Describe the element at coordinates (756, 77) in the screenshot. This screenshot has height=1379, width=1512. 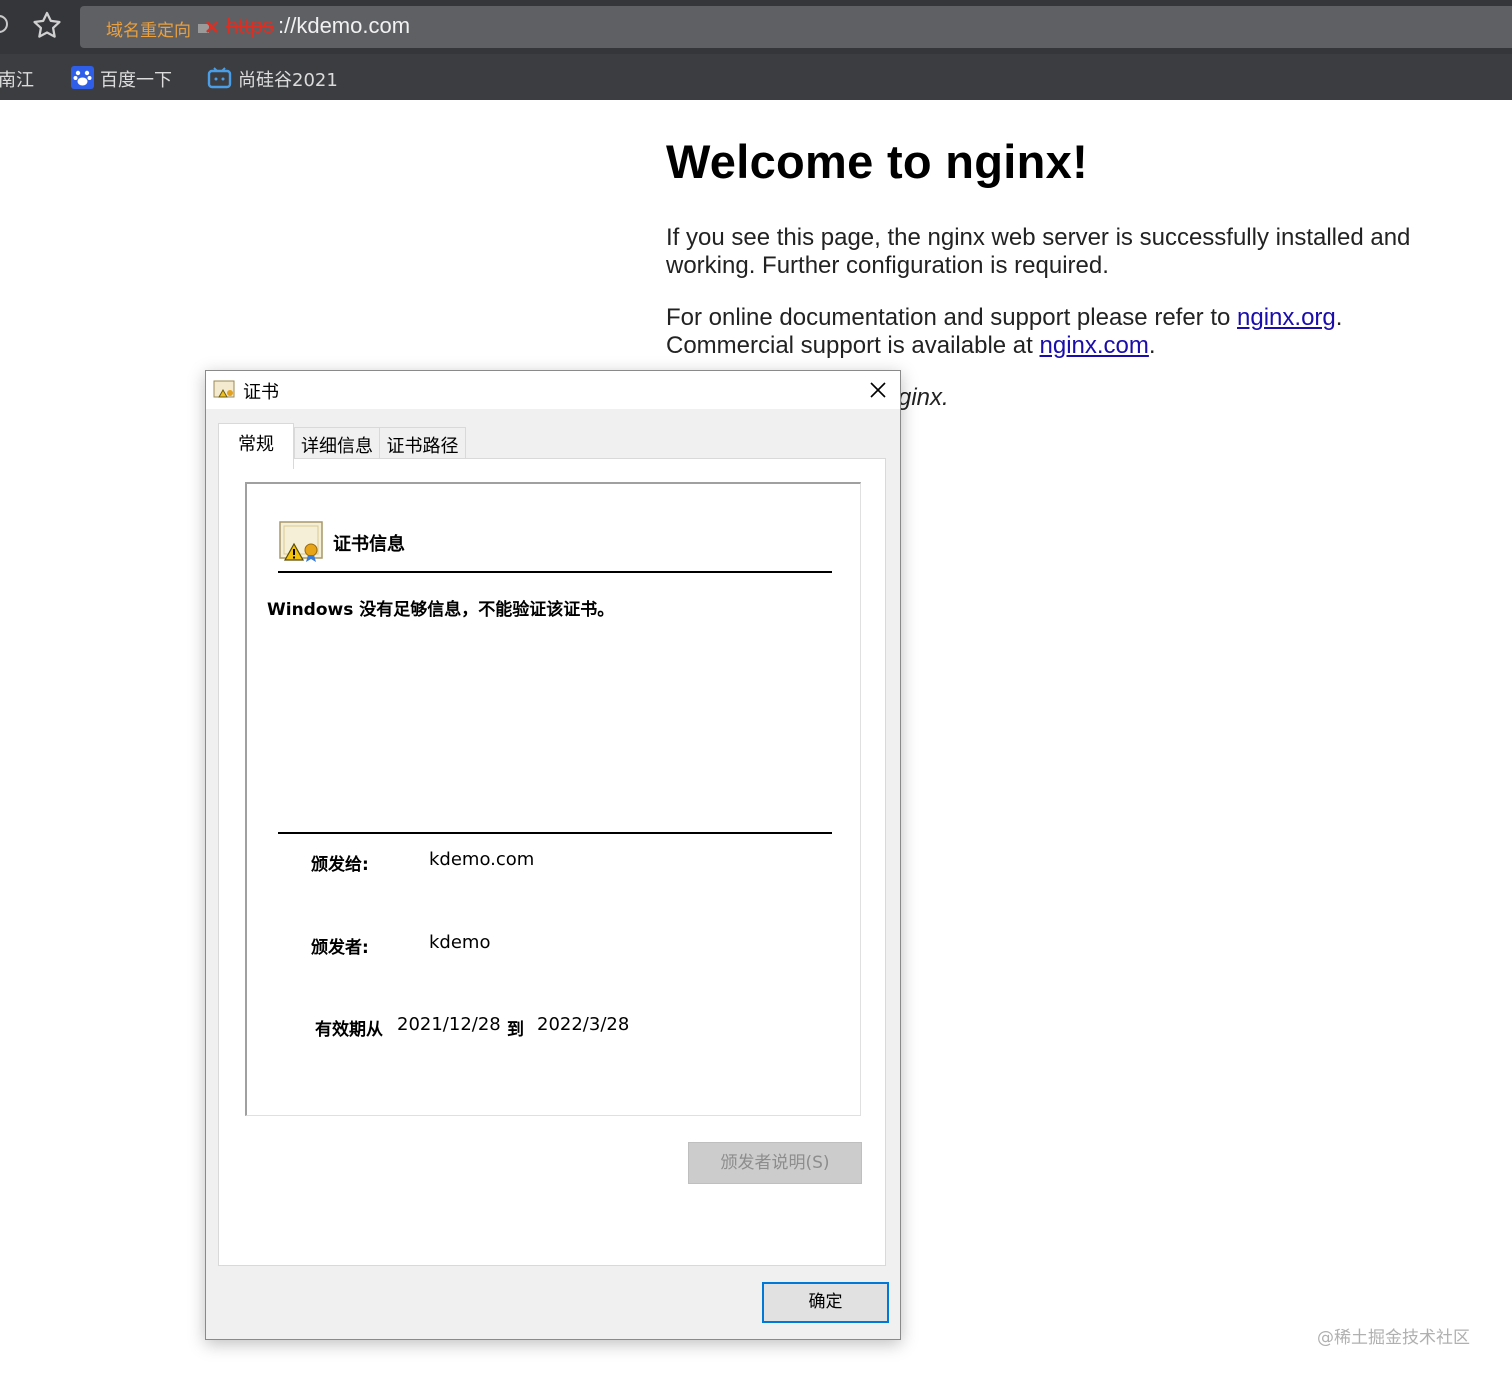
I see `bookmarks-bar: 南江 百度一下 尚硅谷2021` at that location.